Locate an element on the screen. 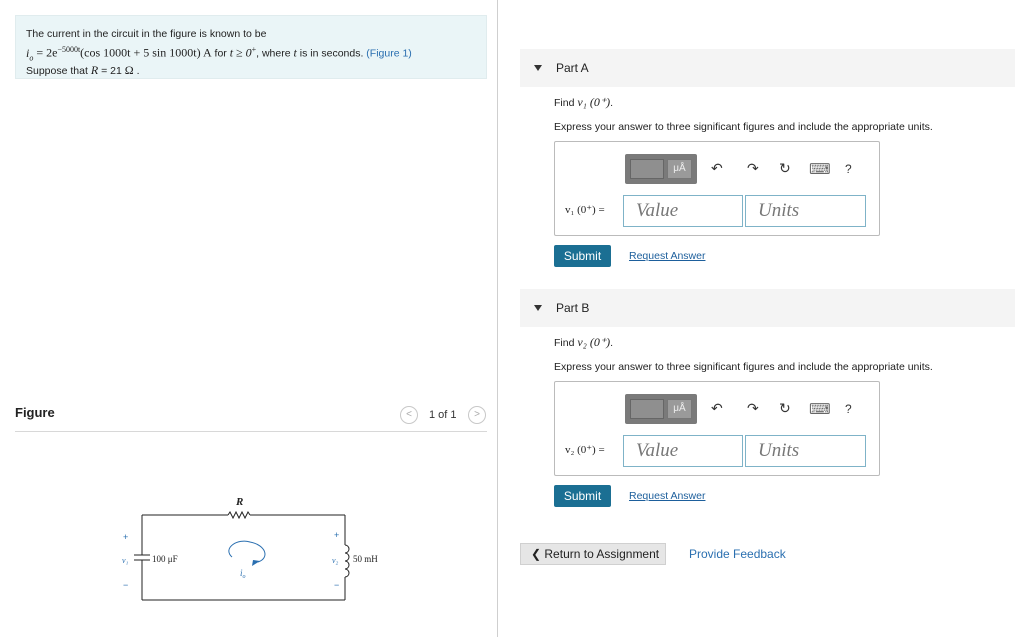 The width and height of the screenshot is (1015, 637). v2-plus: + is located at coordinates (336, 535).